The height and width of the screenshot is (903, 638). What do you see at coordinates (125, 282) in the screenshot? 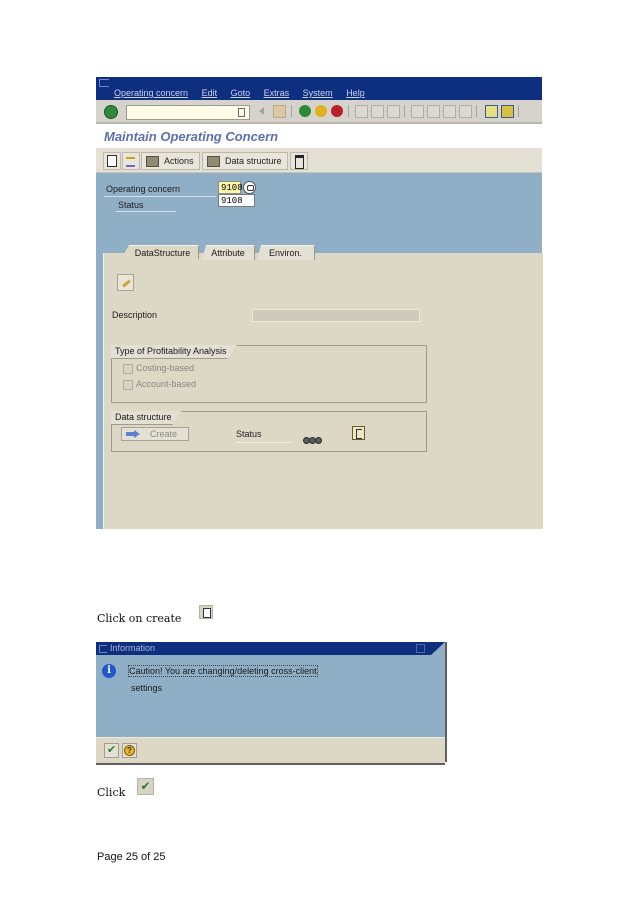
I see `edit-pencil-button` at bounding box center [125, 282].